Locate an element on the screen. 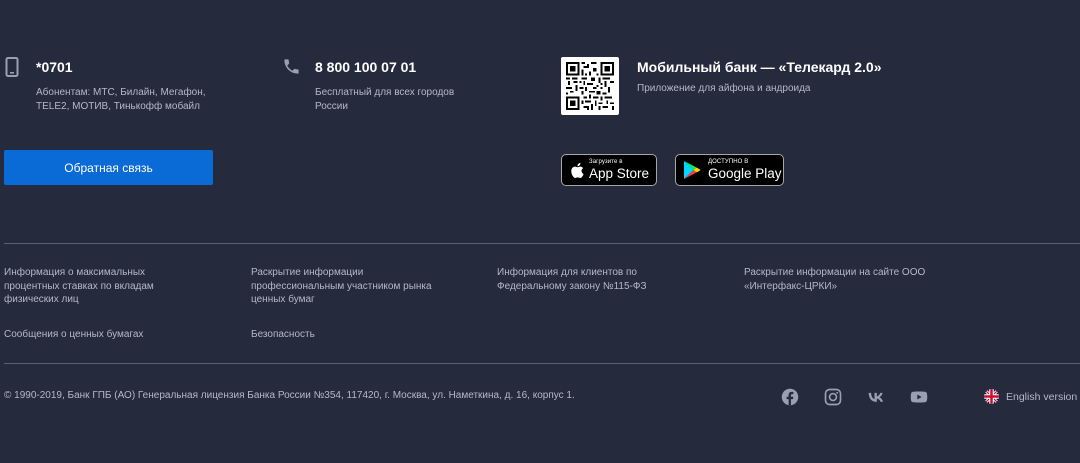 This screenshot has height=463, width=1080. app-store-button: Загрузите в App Store is located at coordinates (609, 170).